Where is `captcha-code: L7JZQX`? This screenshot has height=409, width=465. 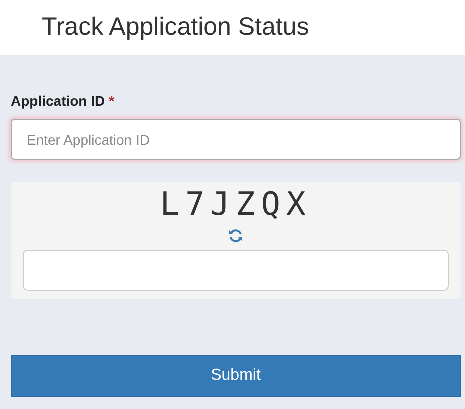
captcha-code: L7JZQX is located at coordinates (236, 204).